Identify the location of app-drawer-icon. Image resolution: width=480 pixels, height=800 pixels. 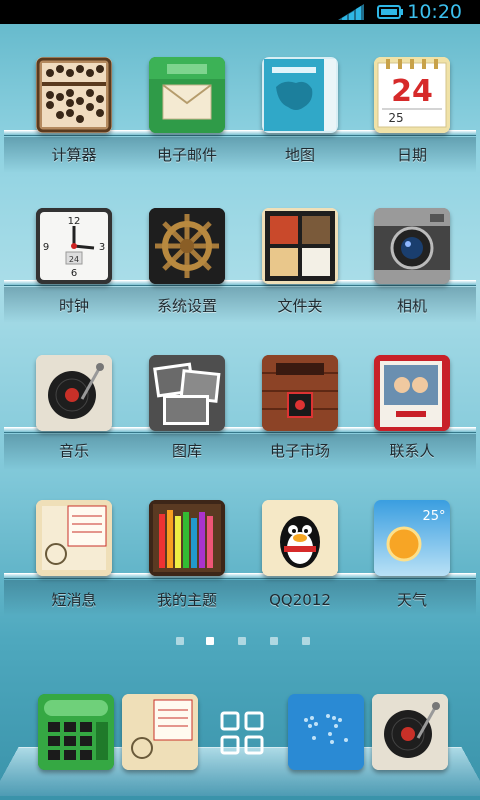
(242, 733).